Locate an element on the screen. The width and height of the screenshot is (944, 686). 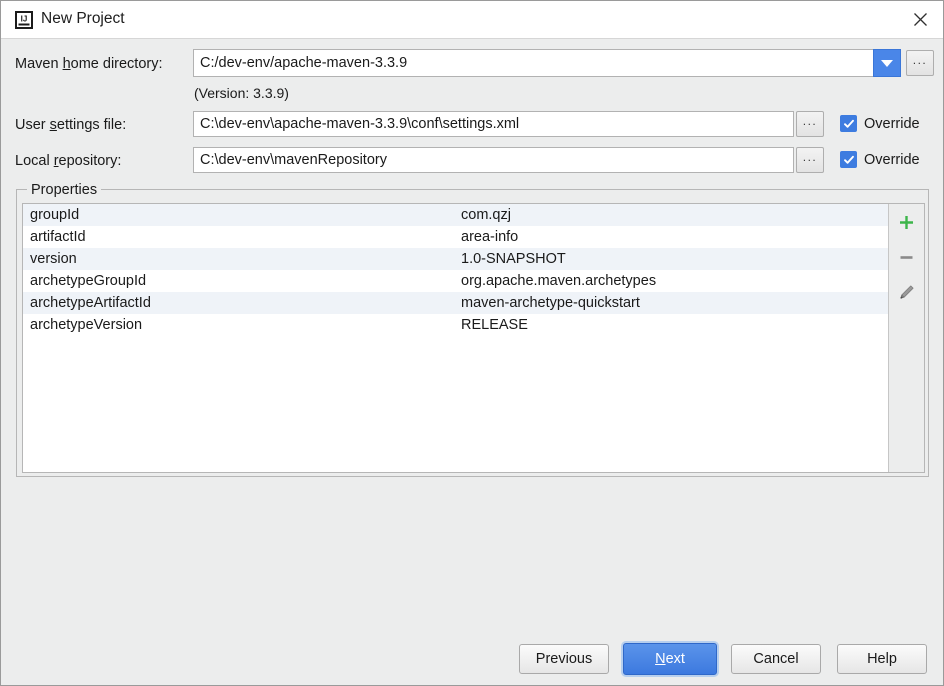
previous-button: Previous is located at coordinates (564, 659).